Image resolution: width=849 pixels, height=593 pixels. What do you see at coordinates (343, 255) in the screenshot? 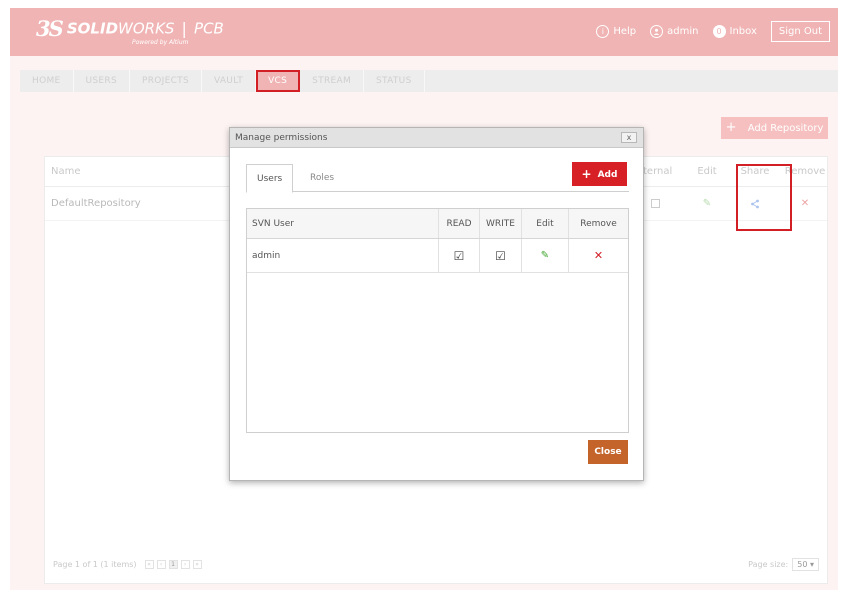
I see `svn-user-name: admin` at bounding box center [343, 255].